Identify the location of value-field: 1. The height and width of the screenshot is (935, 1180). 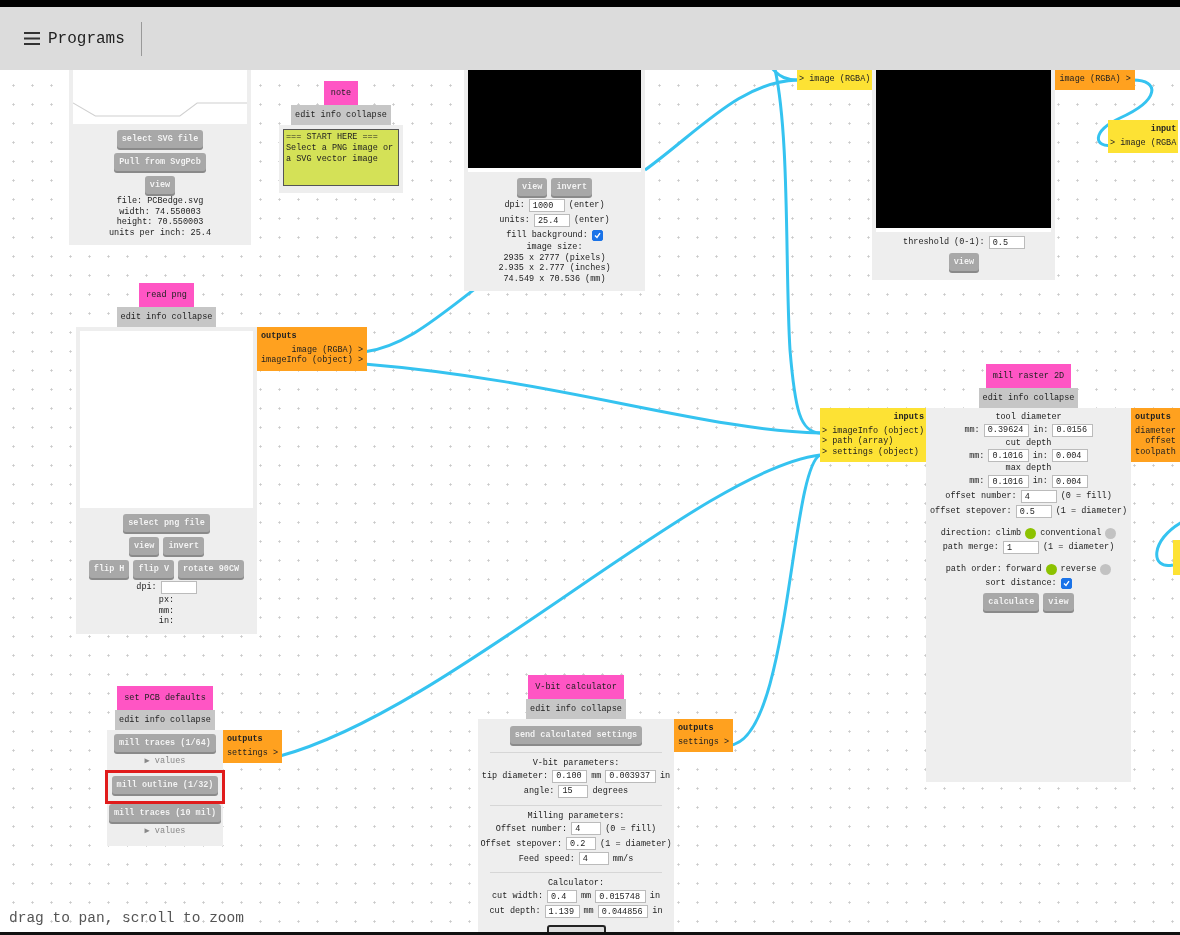
(1020, 548).